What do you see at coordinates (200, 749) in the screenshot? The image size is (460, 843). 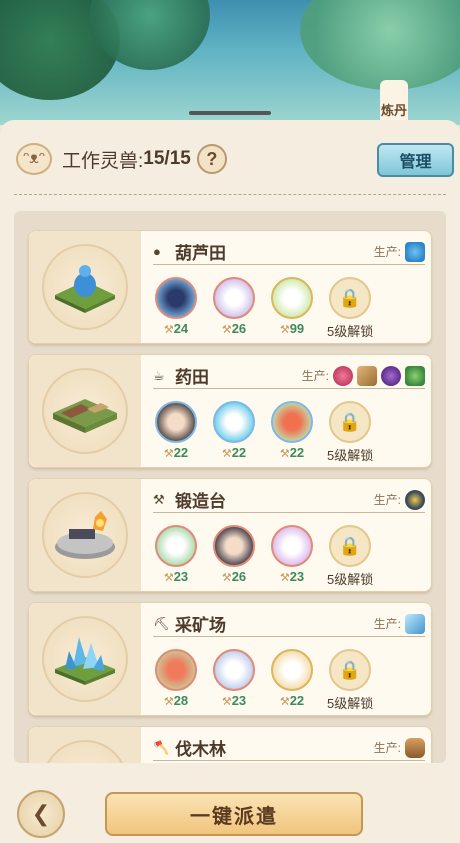 I see `building-name: 伐木林` at bounding box center [200, 749].